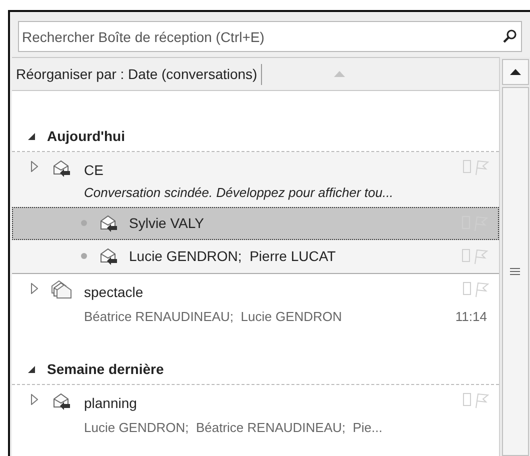  I want to click on grip-icon, so click(515, 271).